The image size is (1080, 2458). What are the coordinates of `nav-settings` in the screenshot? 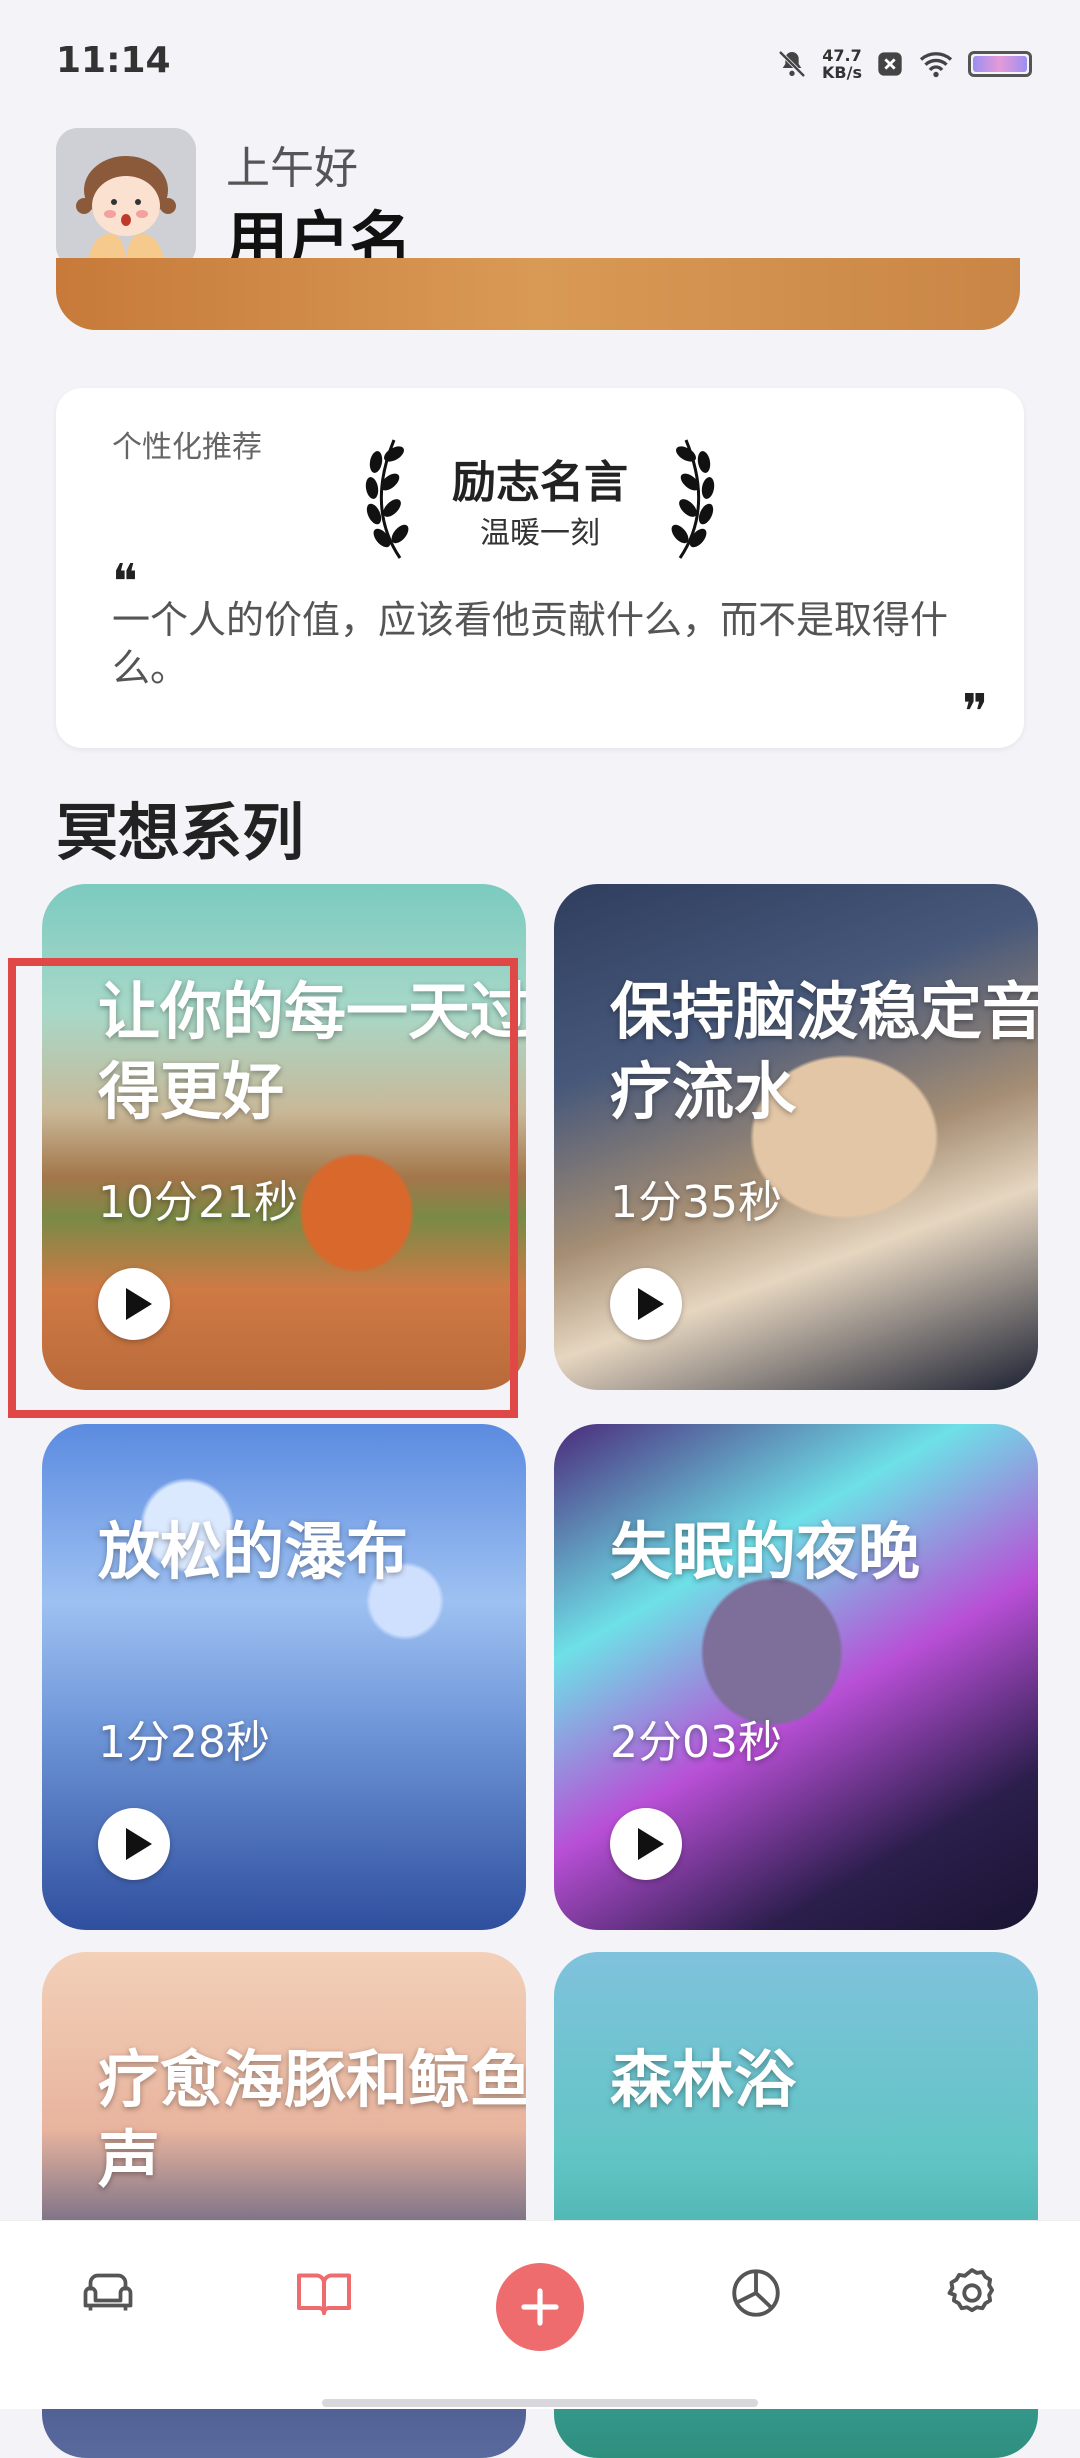 It's located at (972, 2293).